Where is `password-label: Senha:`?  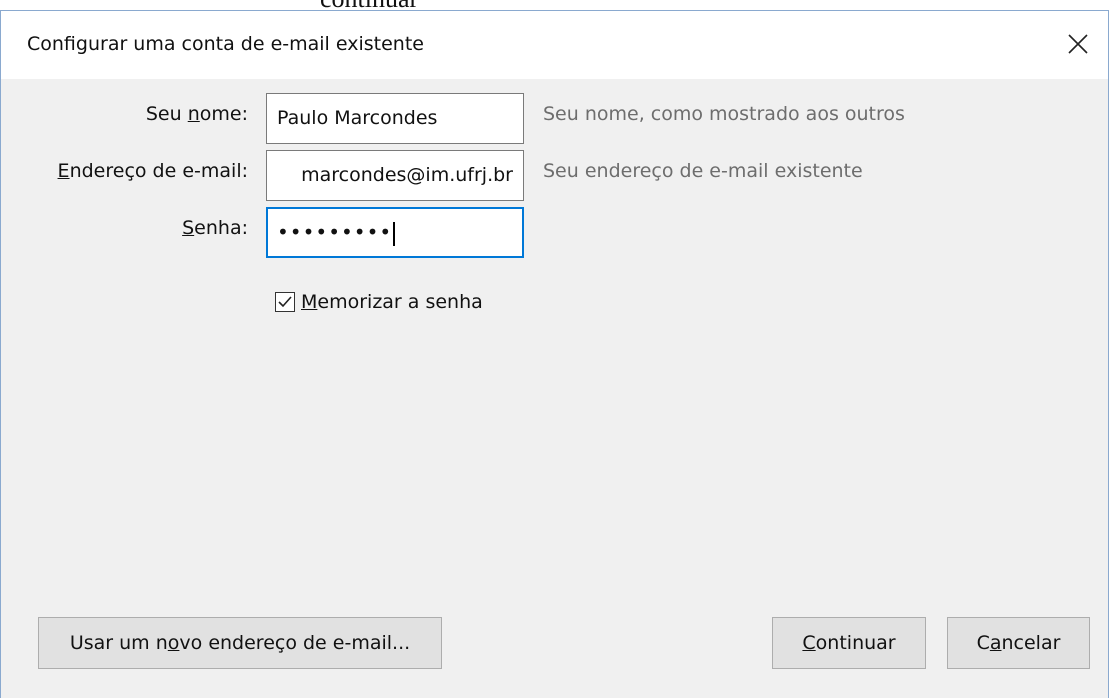
password-label: Senha: is located at coordinates (215, 228).